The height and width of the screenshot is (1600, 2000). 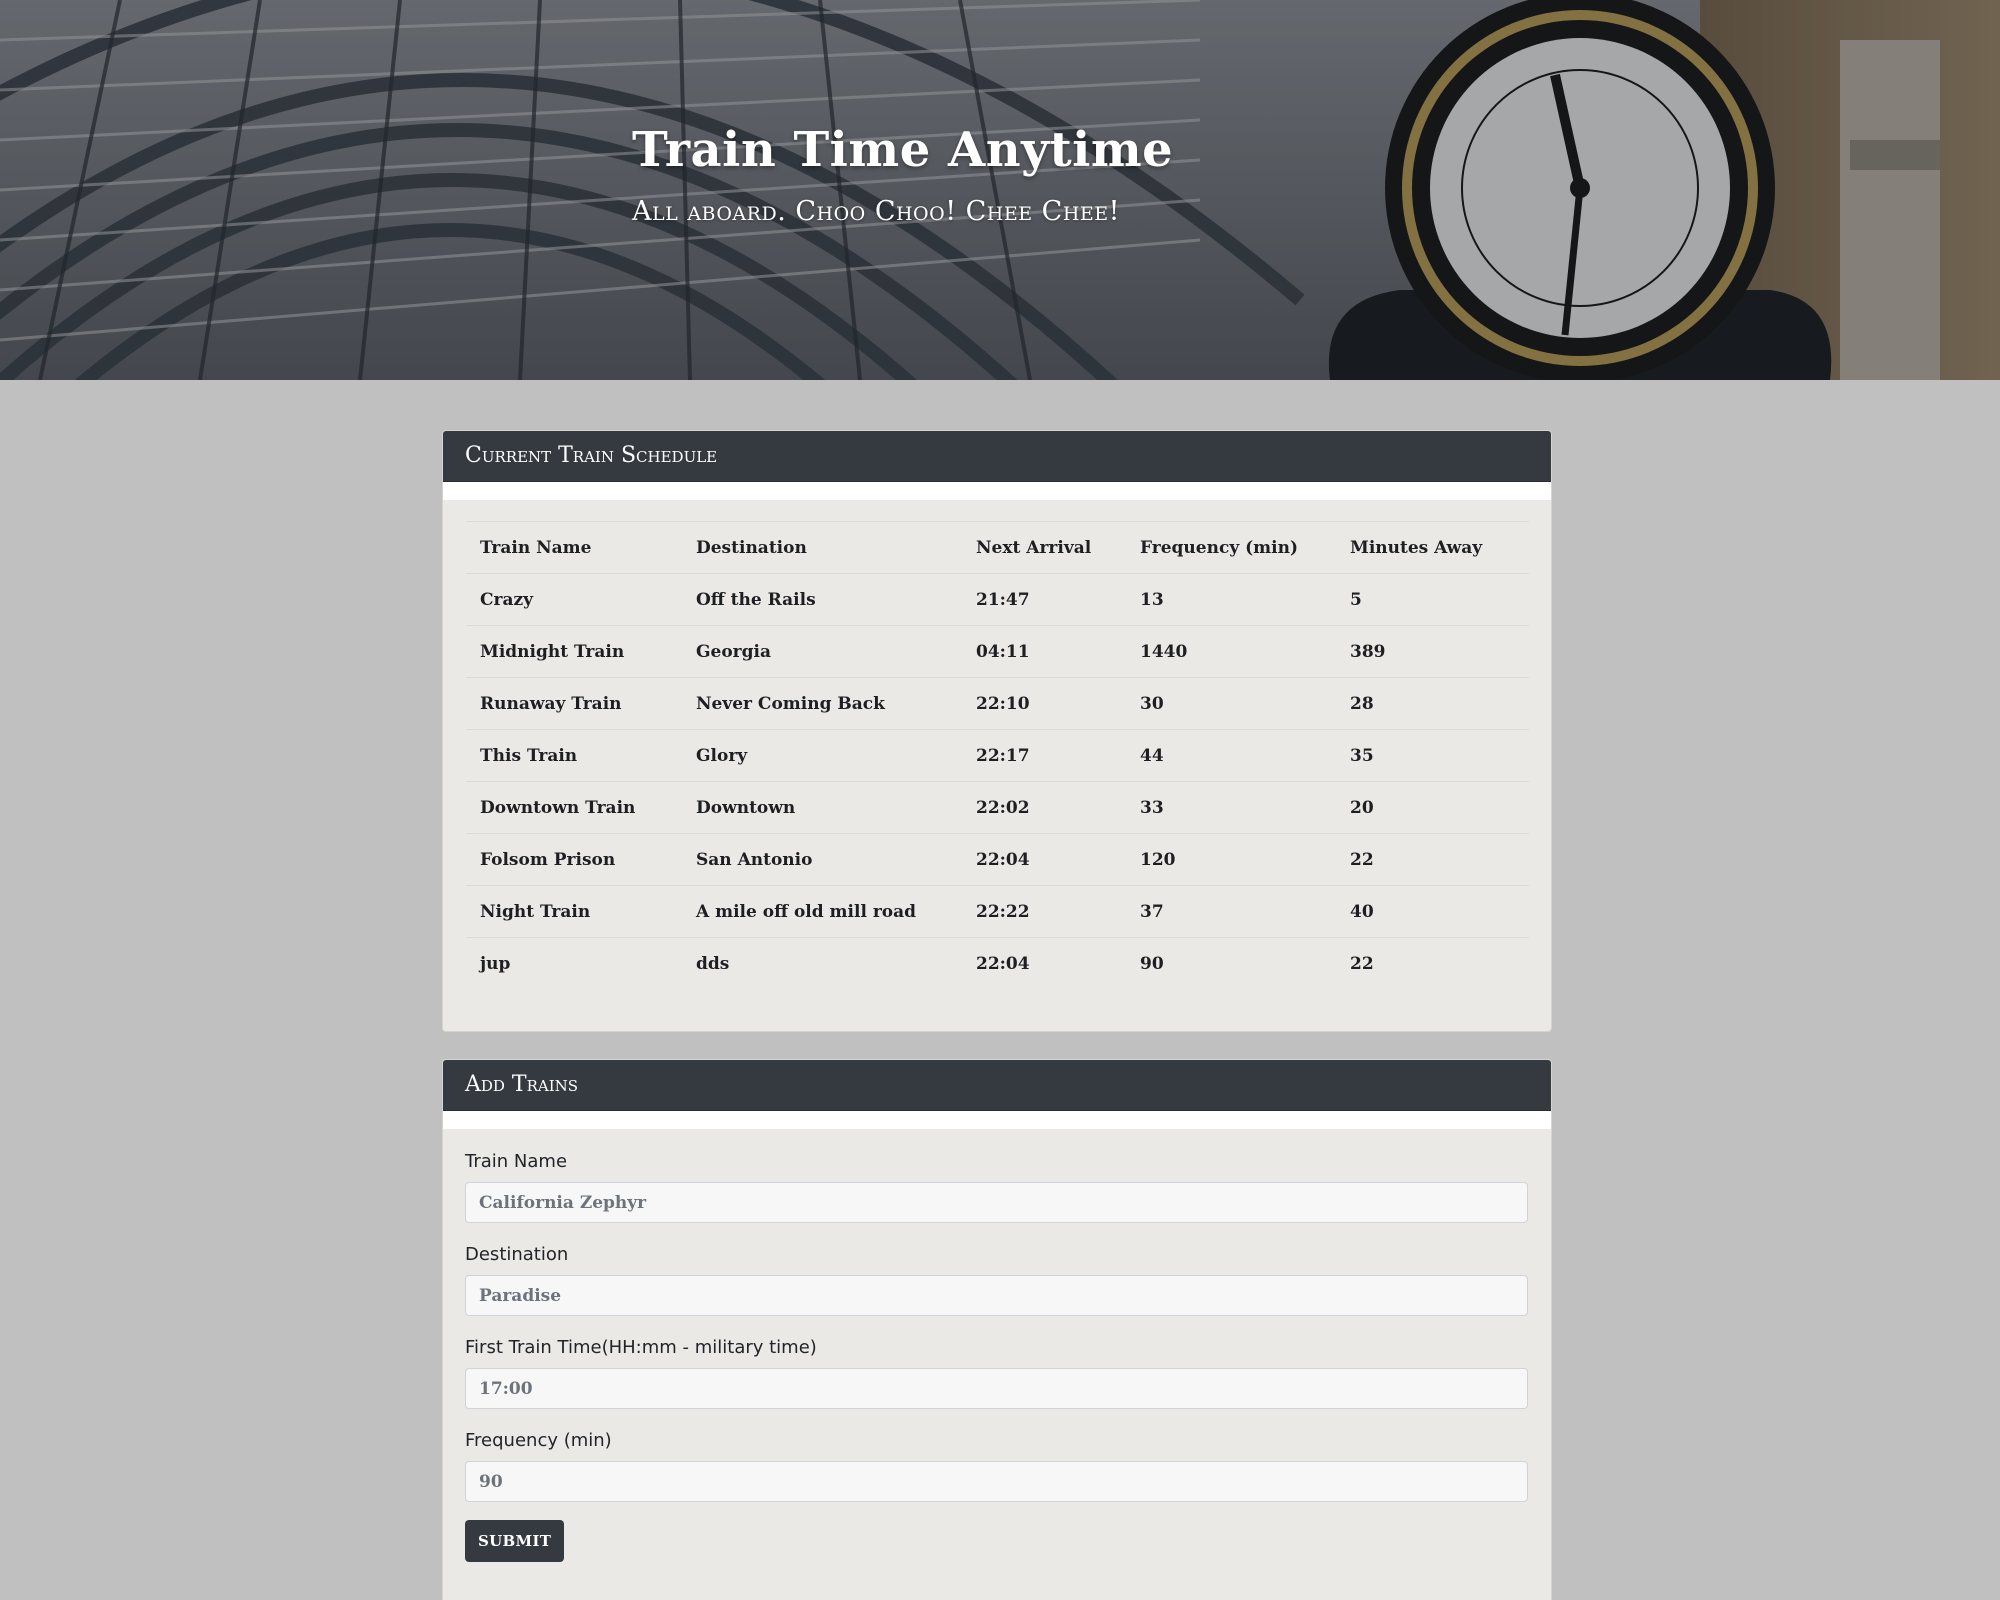 What do you see at coordinates (1044, 807) in the screenshot?
I see `cell-next-arrival: 22:02` at bounding box center [1044, 807].